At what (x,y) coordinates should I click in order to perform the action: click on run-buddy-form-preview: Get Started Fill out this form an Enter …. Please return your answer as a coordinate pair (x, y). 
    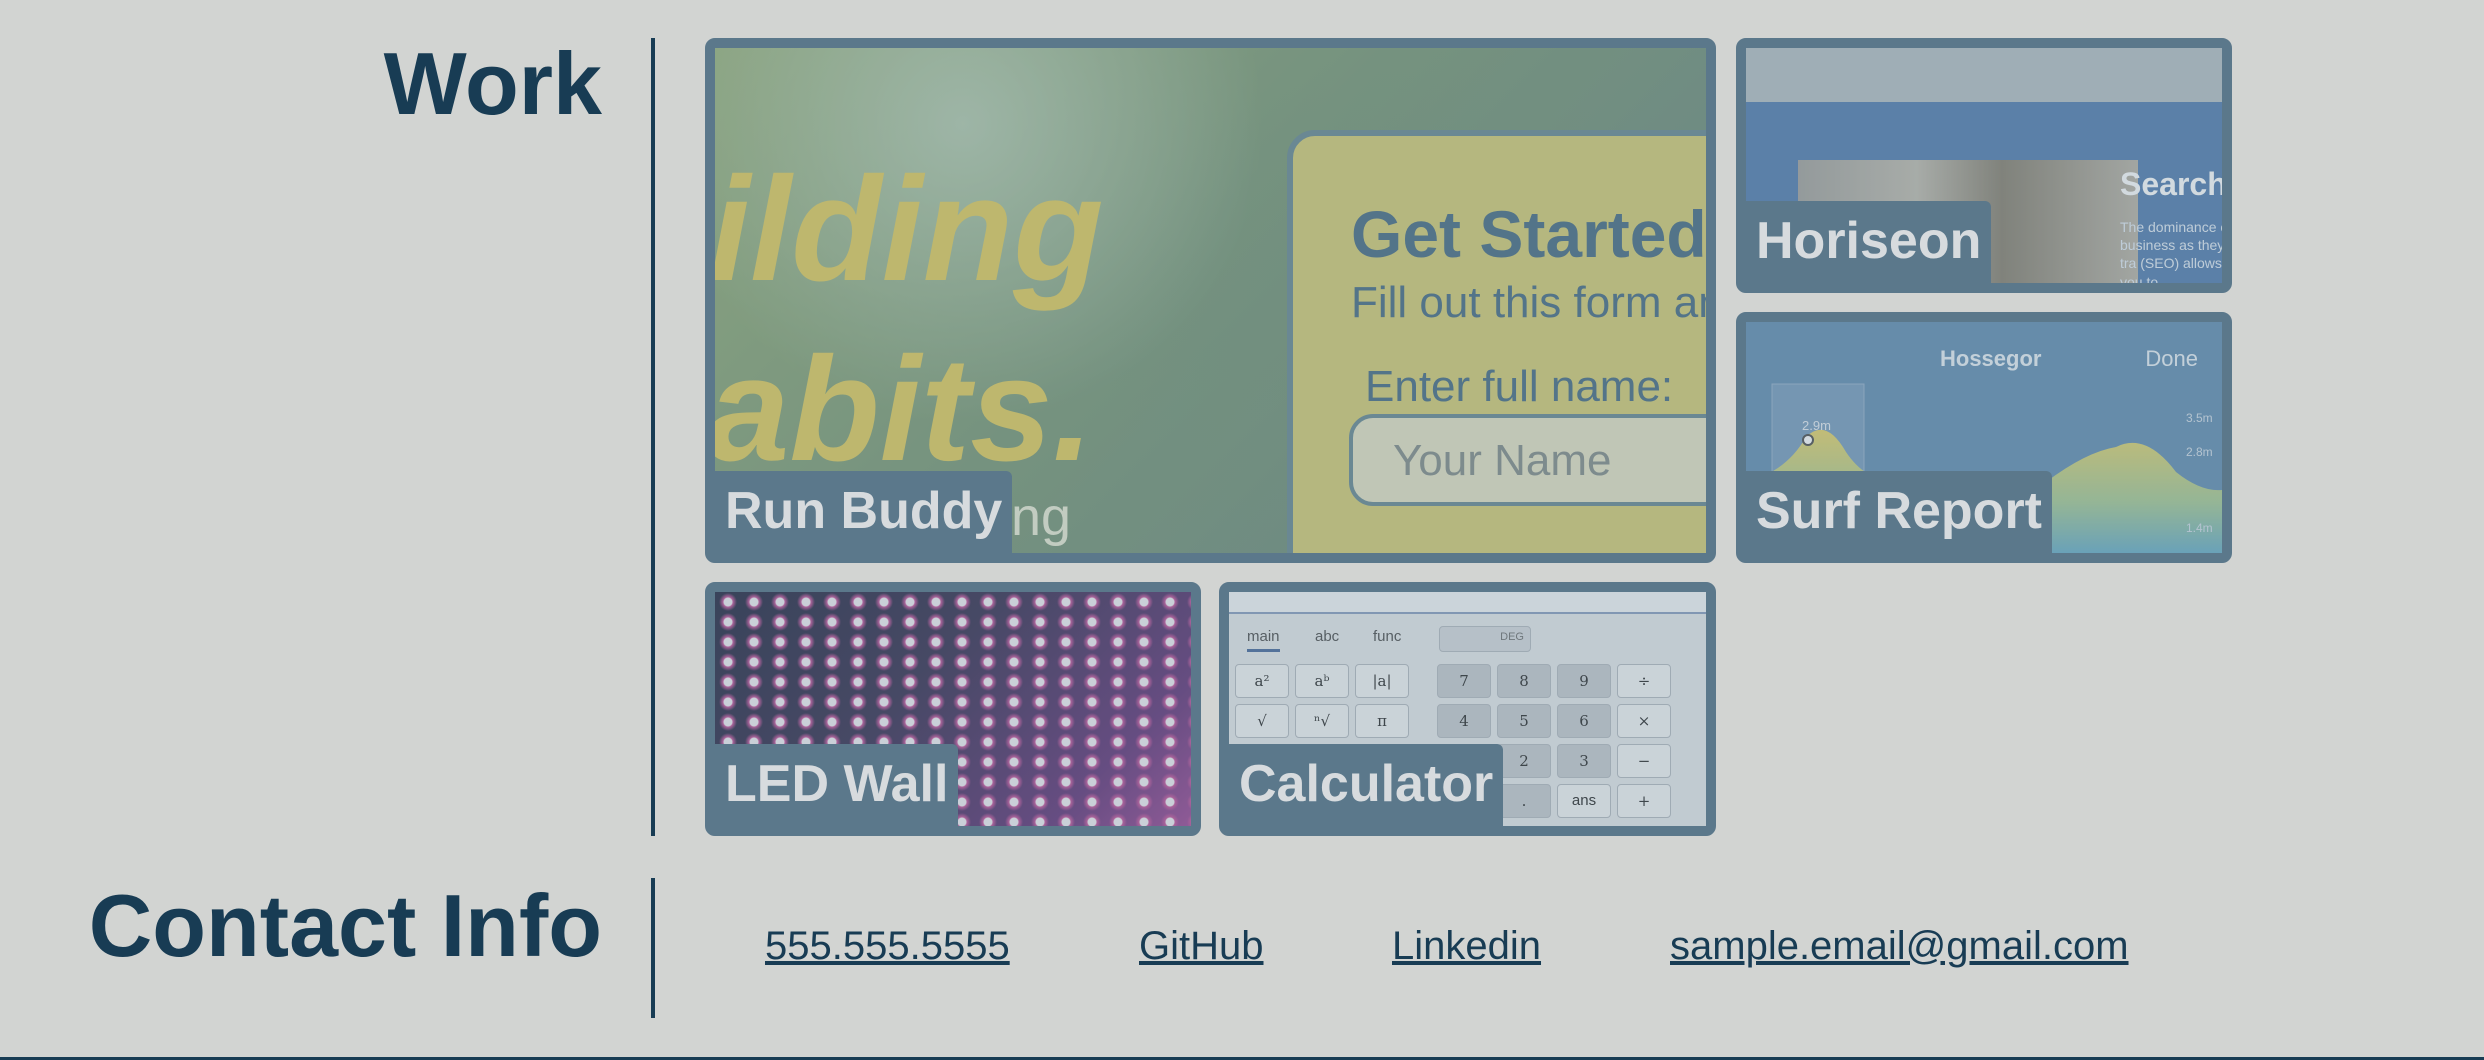
    Looking at the image, I should click on (1496, 341).